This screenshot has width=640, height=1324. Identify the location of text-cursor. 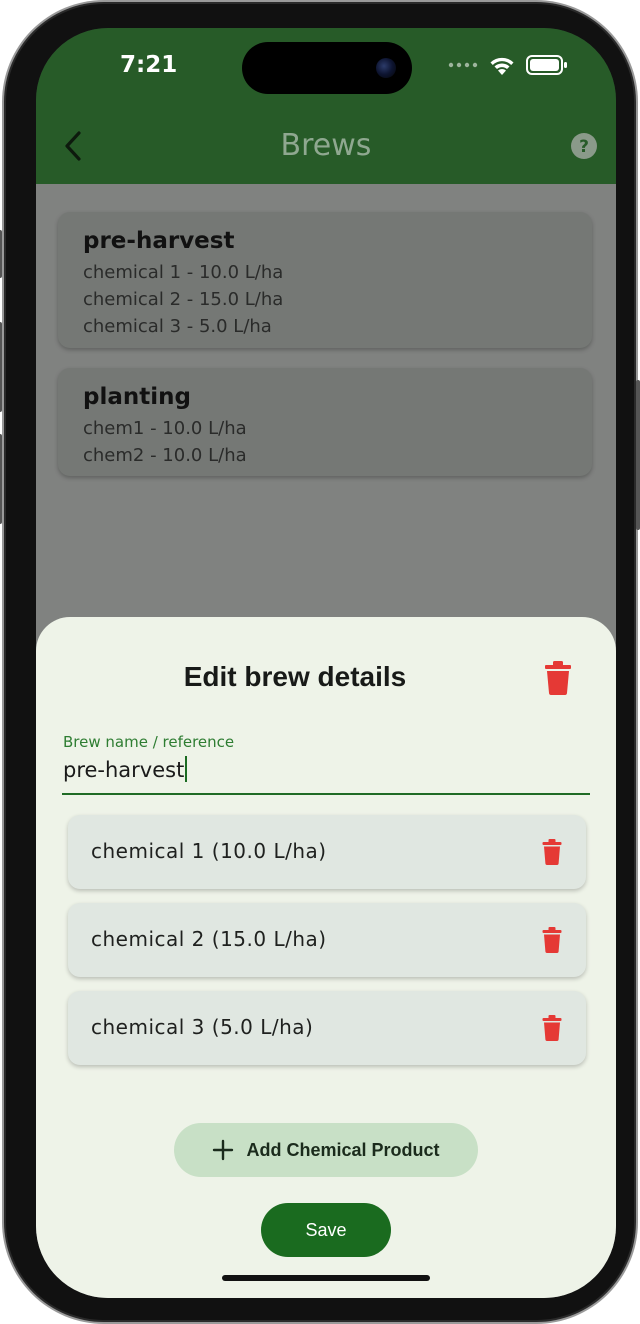
(186, 769).